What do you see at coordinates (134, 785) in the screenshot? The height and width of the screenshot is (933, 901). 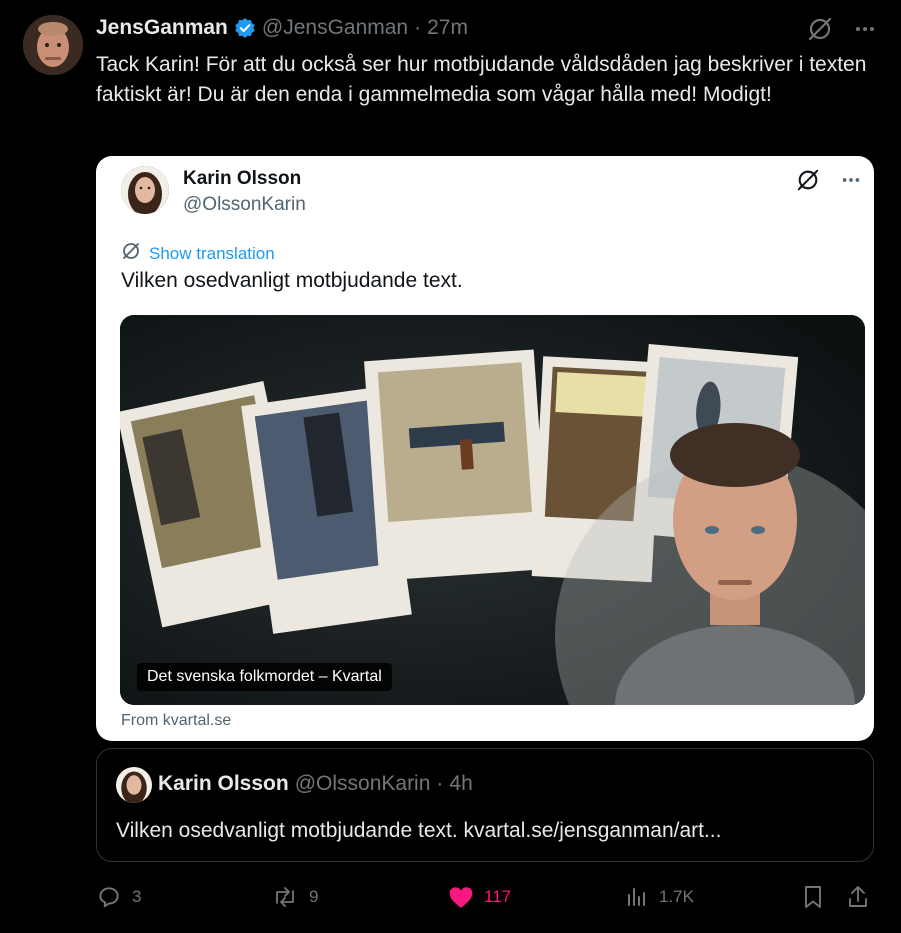 I see `quote-avatar` at bounding box center [134, 785].